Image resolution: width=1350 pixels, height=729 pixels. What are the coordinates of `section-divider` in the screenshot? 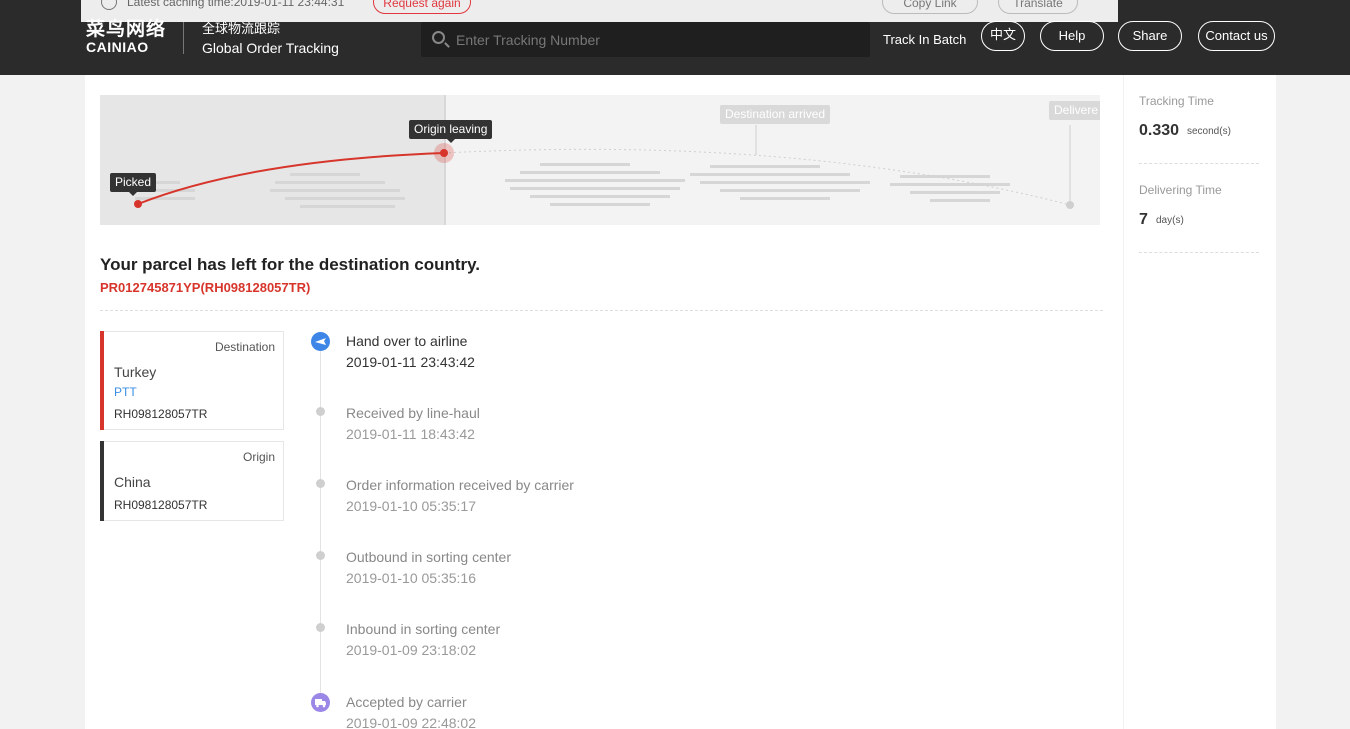 It's located at (601, 310).